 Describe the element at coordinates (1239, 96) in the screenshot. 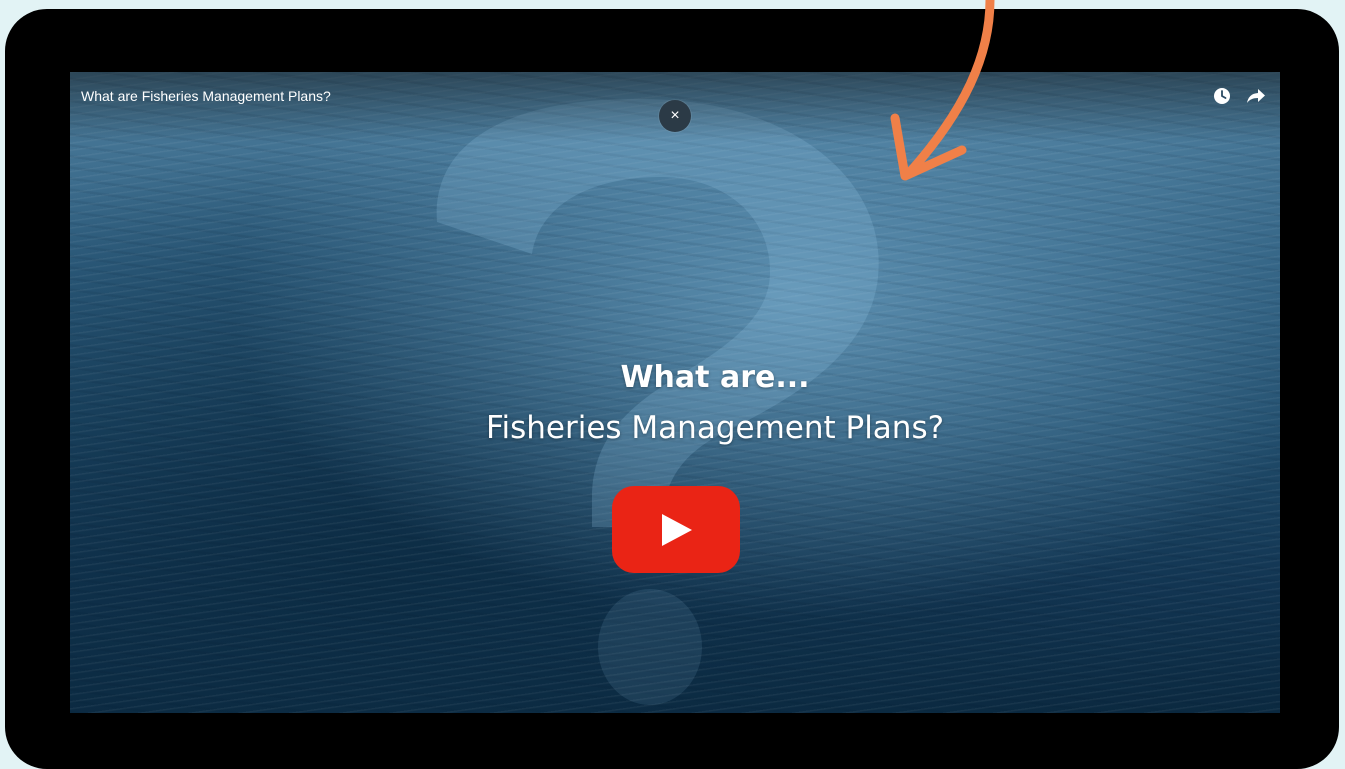

I see `video-top-controls` at that location.